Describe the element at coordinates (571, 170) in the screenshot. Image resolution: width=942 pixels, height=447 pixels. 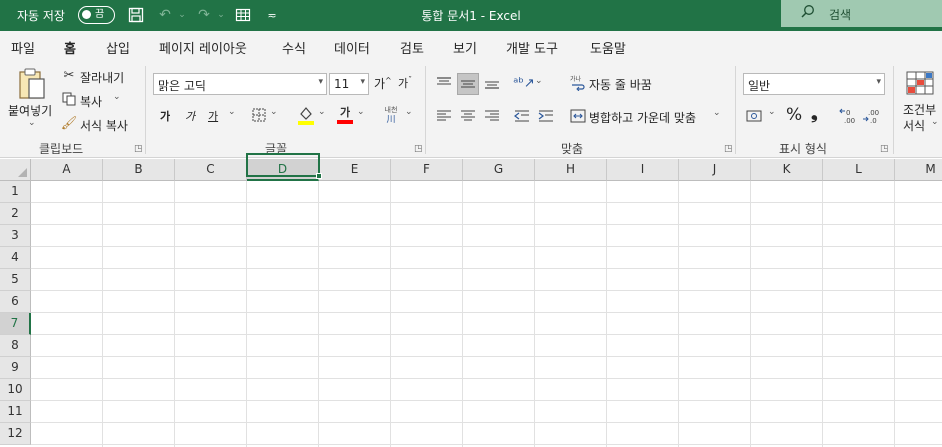
I see `column-header-H: H` at that location.